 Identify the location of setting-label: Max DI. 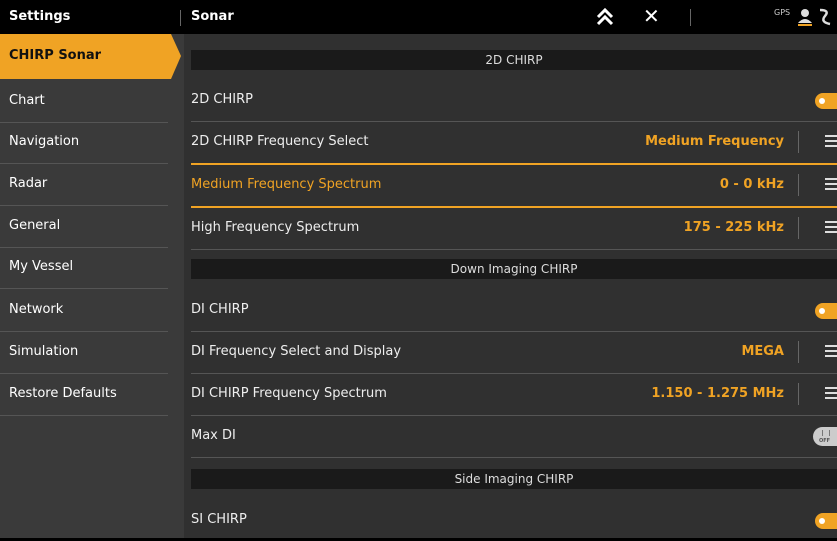
(213, 435).